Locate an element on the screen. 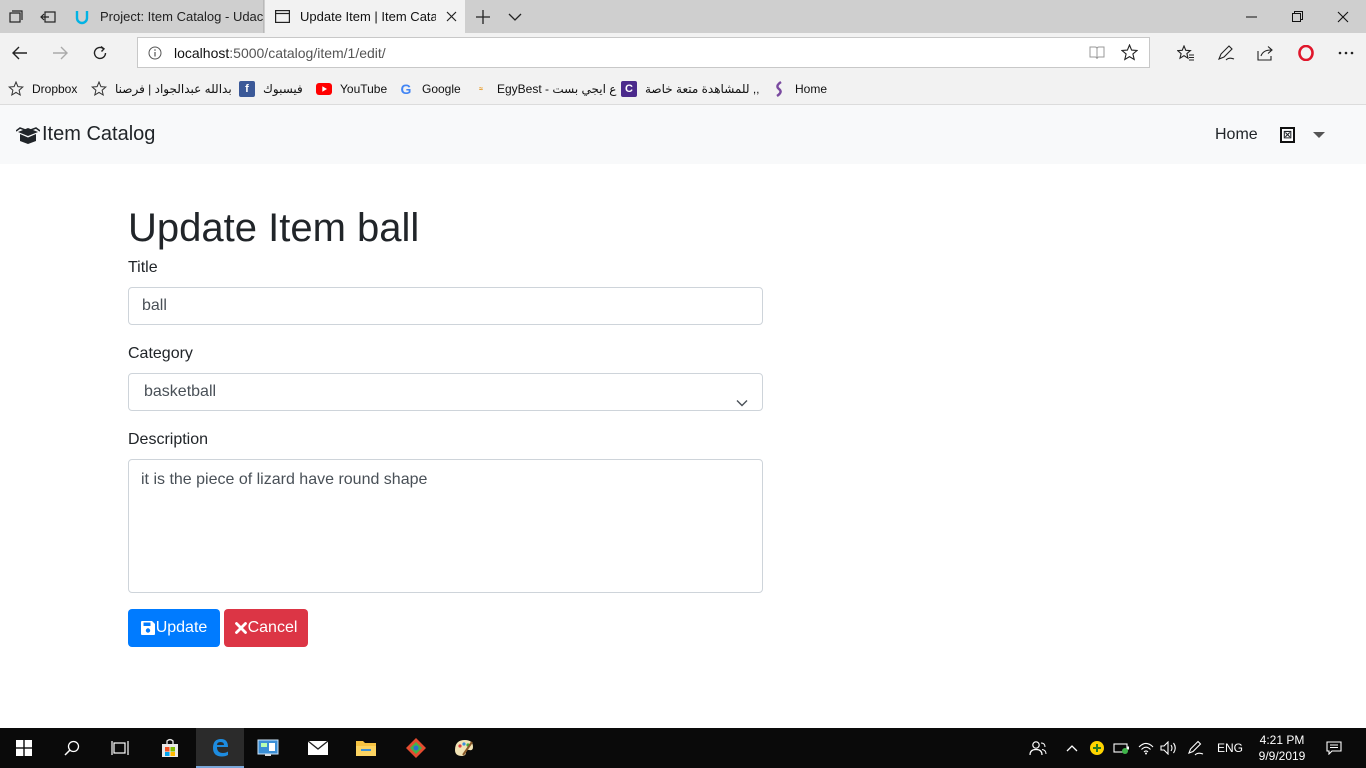 This screenshot has height=768, width=1366. clock-date: 9/9/2019 is located at coordinates (1282, 756).